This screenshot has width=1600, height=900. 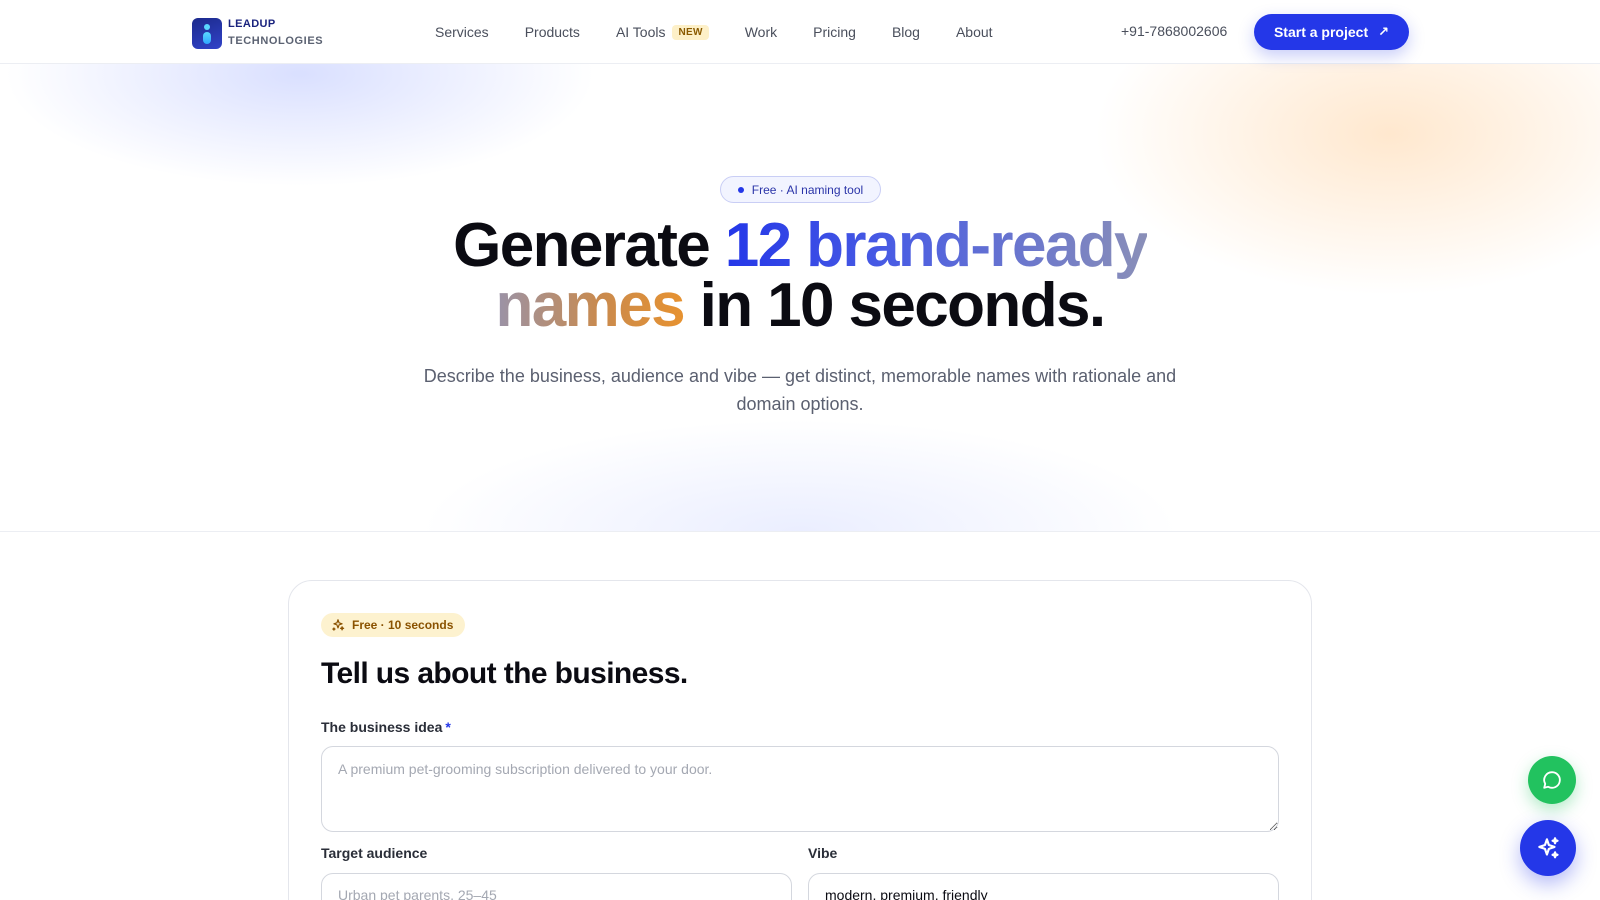 What do you see at coordinates (207, 33) in the screenshot?
I see `logo-mark-icon` at bounding box center [207, 33].